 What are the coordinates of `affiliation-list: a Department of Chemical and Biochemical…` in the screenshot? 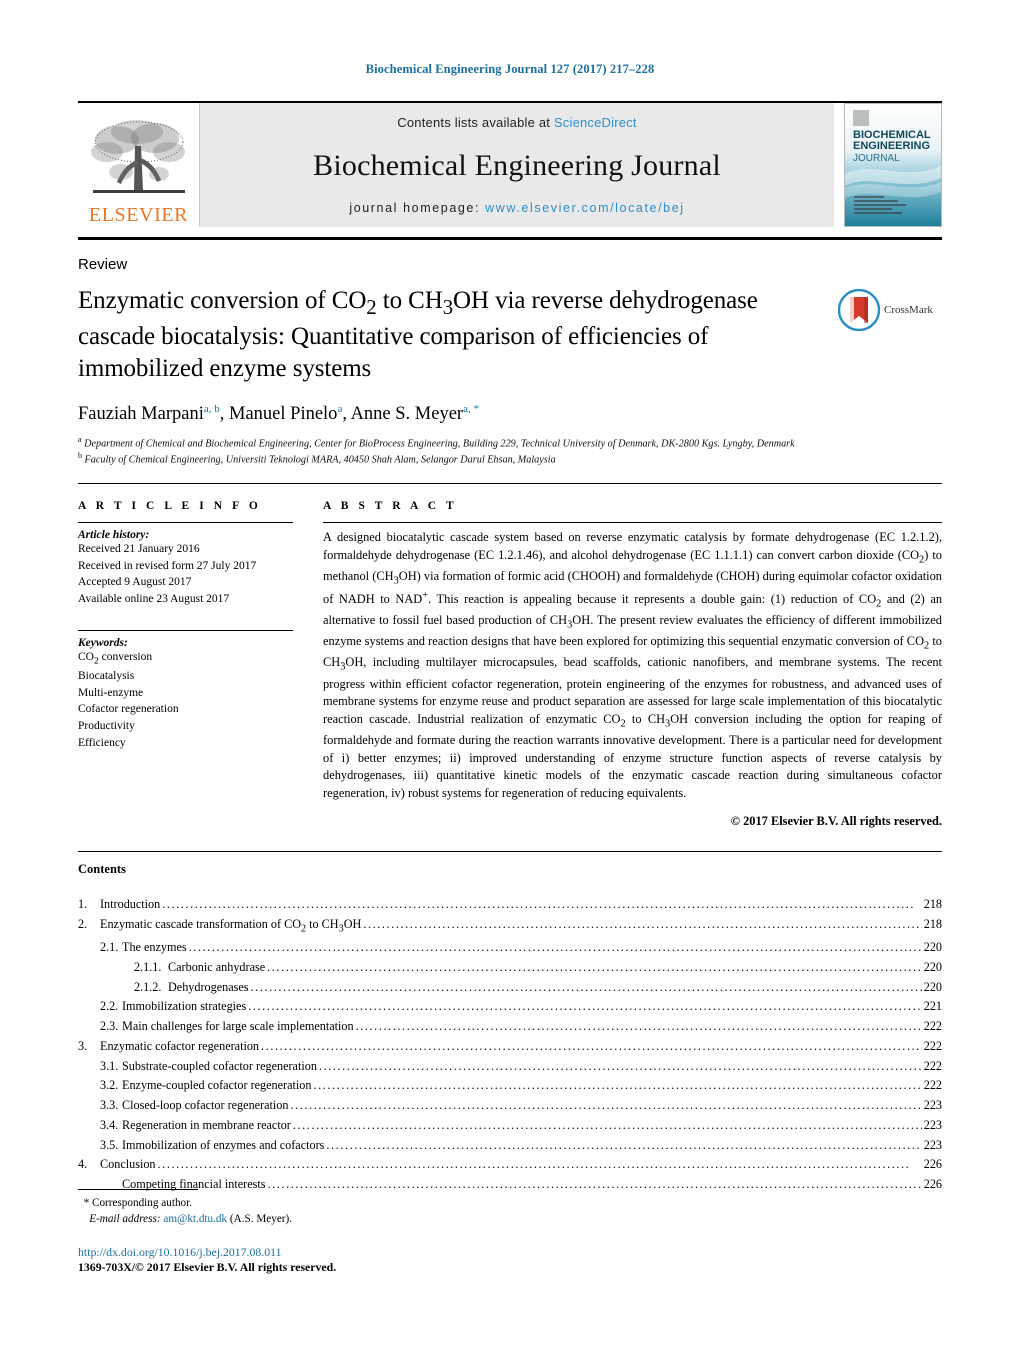 It's located at (510, 451).